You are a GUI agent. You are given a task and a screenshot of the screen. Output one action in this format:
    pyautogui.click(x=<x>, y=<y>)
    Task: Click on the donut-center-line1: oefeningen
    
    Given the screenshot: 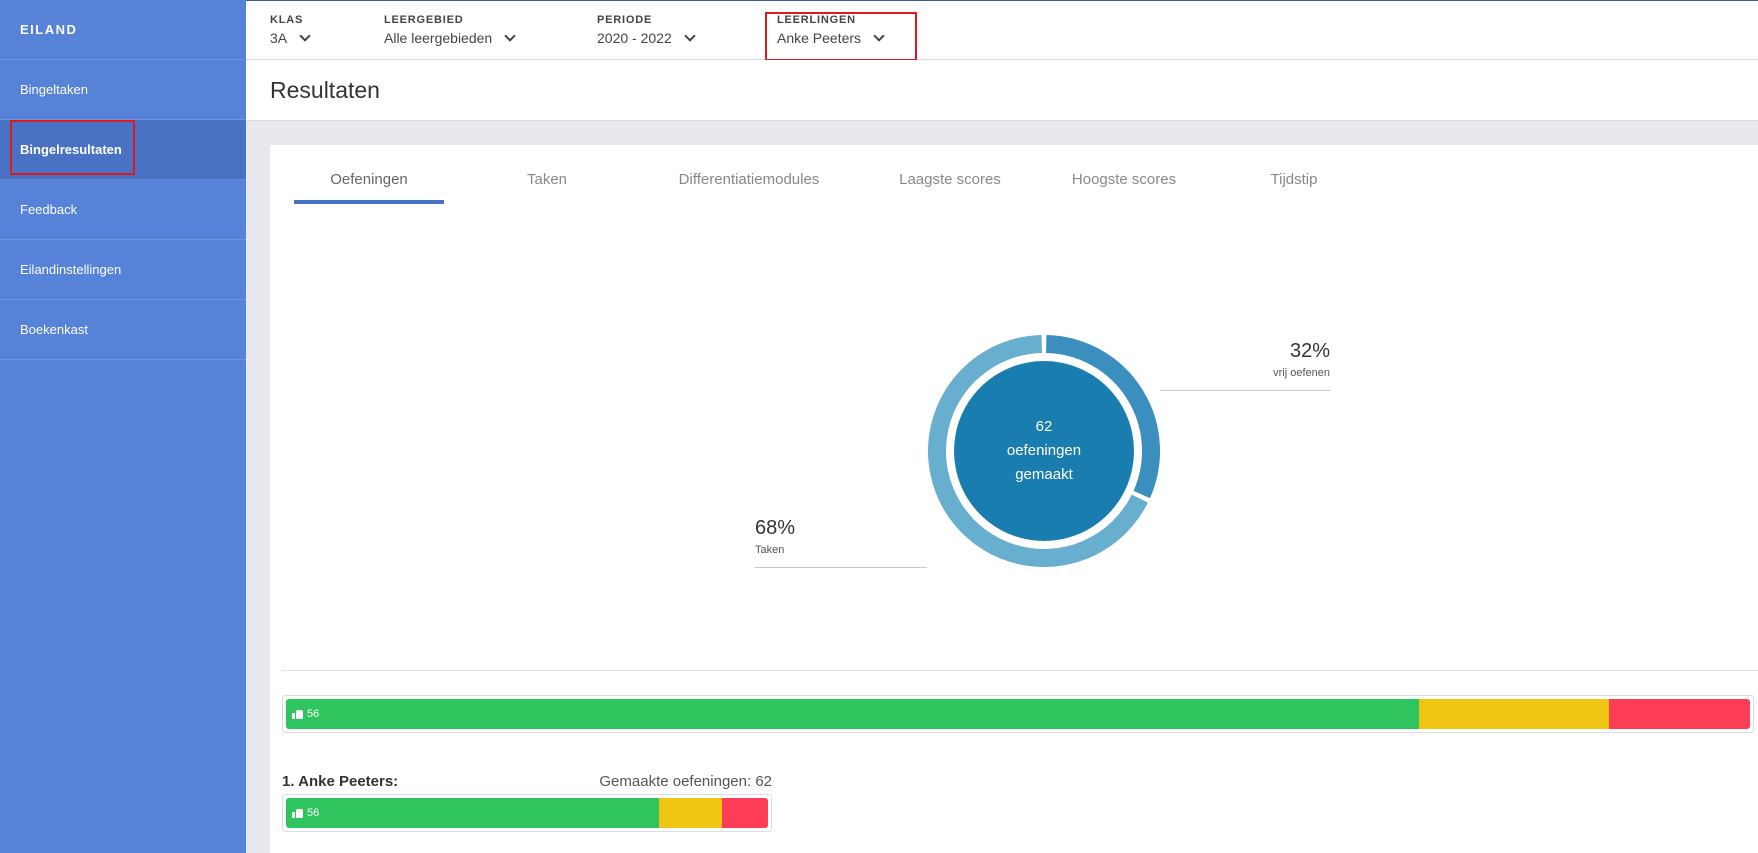 What is the action you would take?
    pyautogui.click(x=1044, y=450)
    